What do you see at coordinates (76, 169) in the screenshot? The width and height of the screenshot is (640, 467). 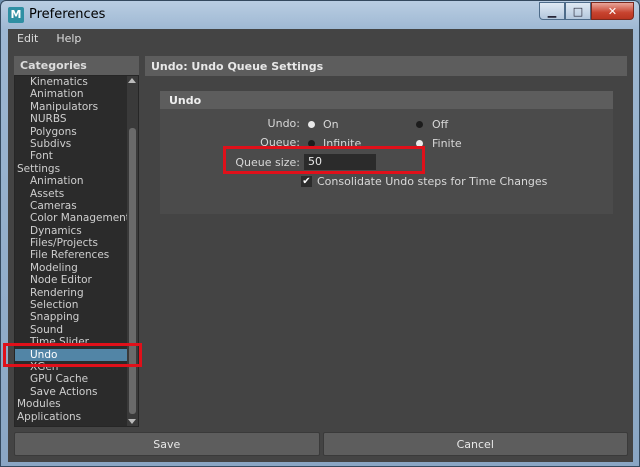 I see `category-item-settings: Settings` at bounding box center [76, 169].